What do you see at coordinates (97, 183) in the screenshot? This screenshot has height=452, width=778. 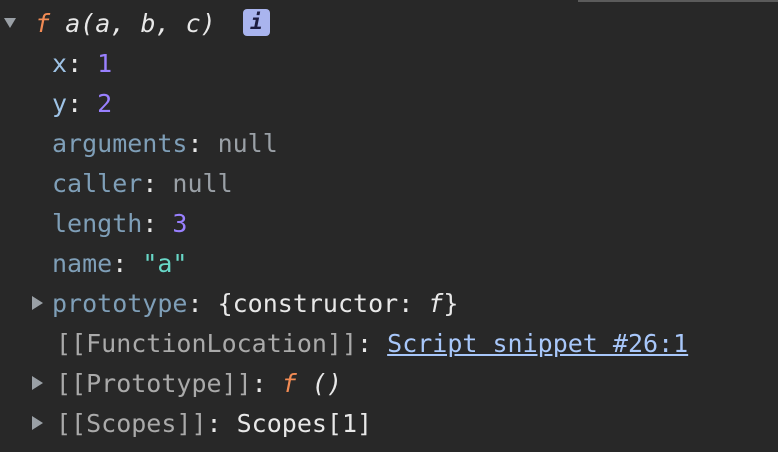 I see `property-key: caller` at bounding box center [97, 183].